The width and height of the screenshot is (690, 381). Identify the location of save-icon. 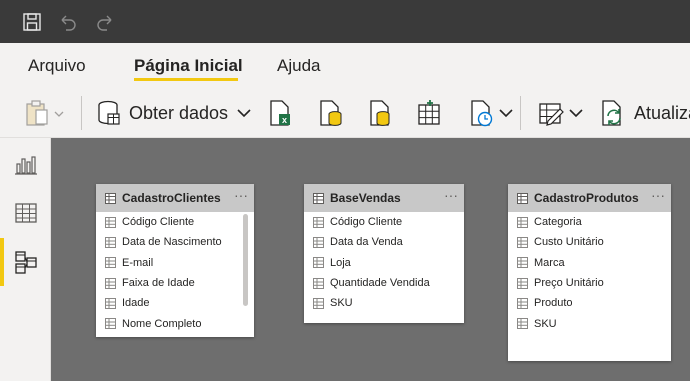
(32, 22).